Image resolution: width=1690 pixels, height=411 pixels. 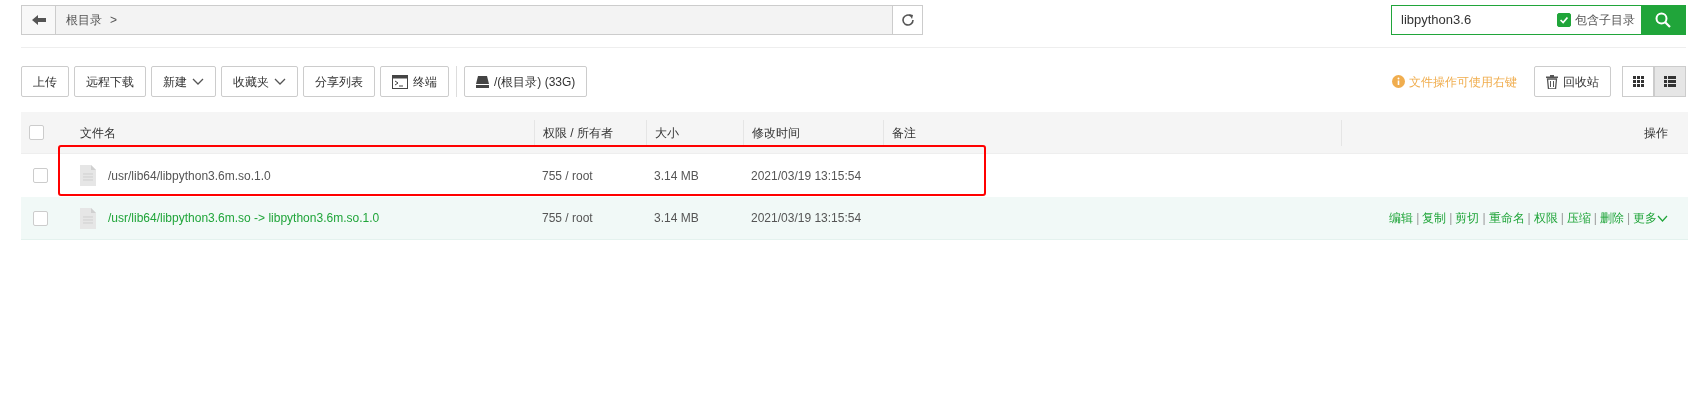 What do you see at coordinates (1605, 20) in the screenshot?
I see `checkbox-label: 包含子目录` at bounding box center [1605, 20].